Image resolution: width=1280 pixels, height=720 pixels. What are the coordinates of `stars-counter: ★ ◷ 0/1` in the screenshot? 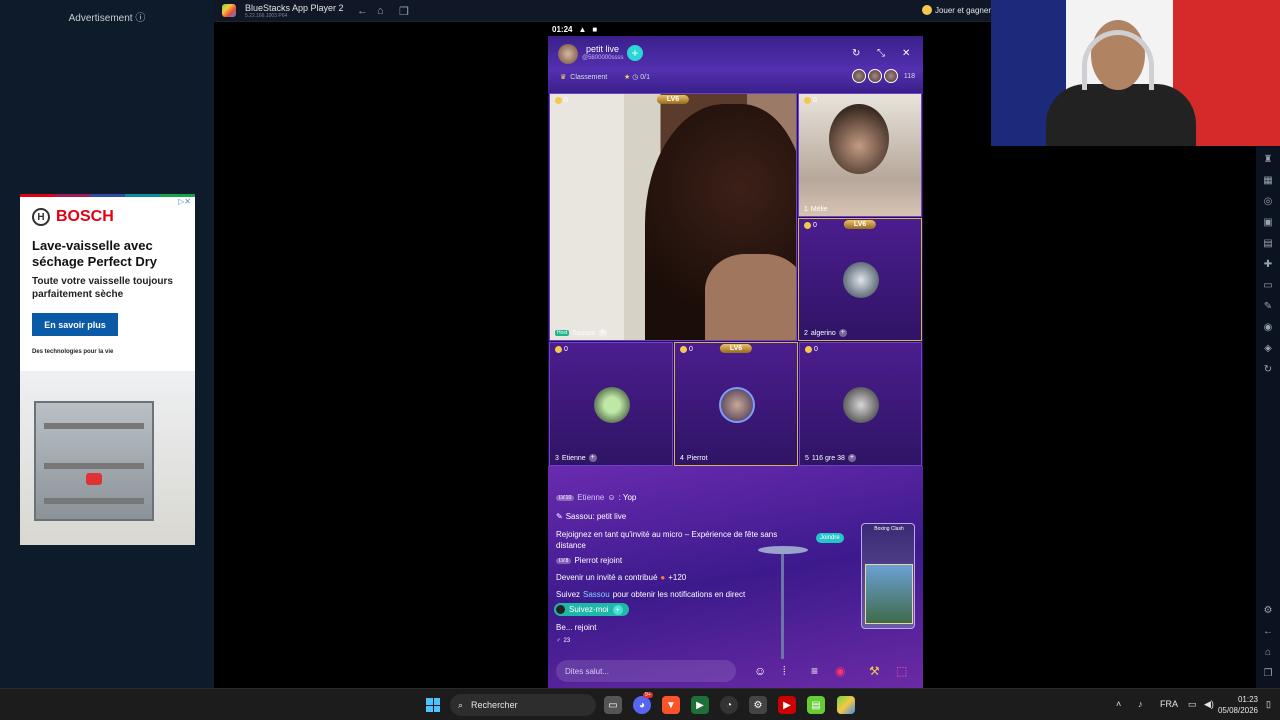 It's located at (637, 77).